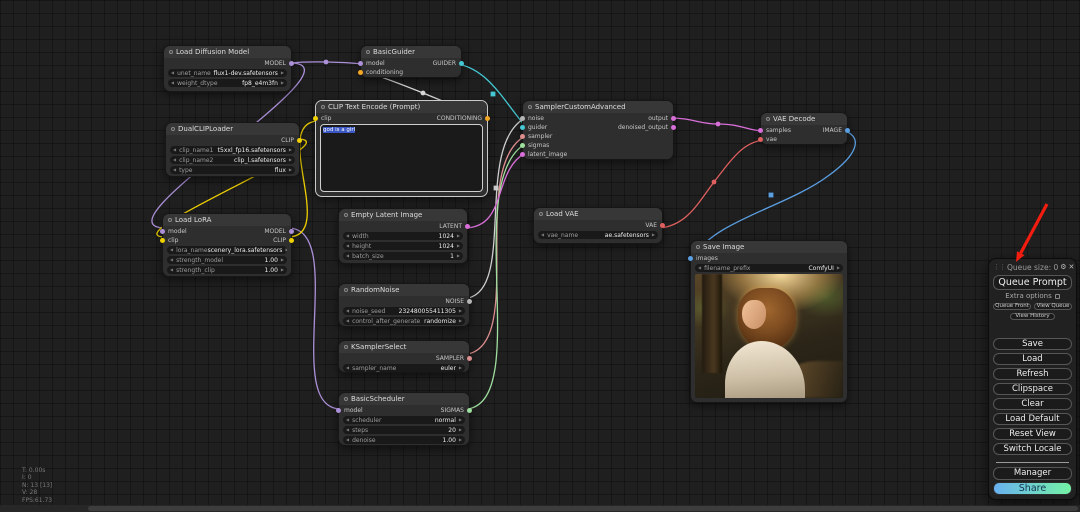 This screenshot has height=512, width=1080. I want to click on input-slot-sampler: sampler, so click(543, 136).